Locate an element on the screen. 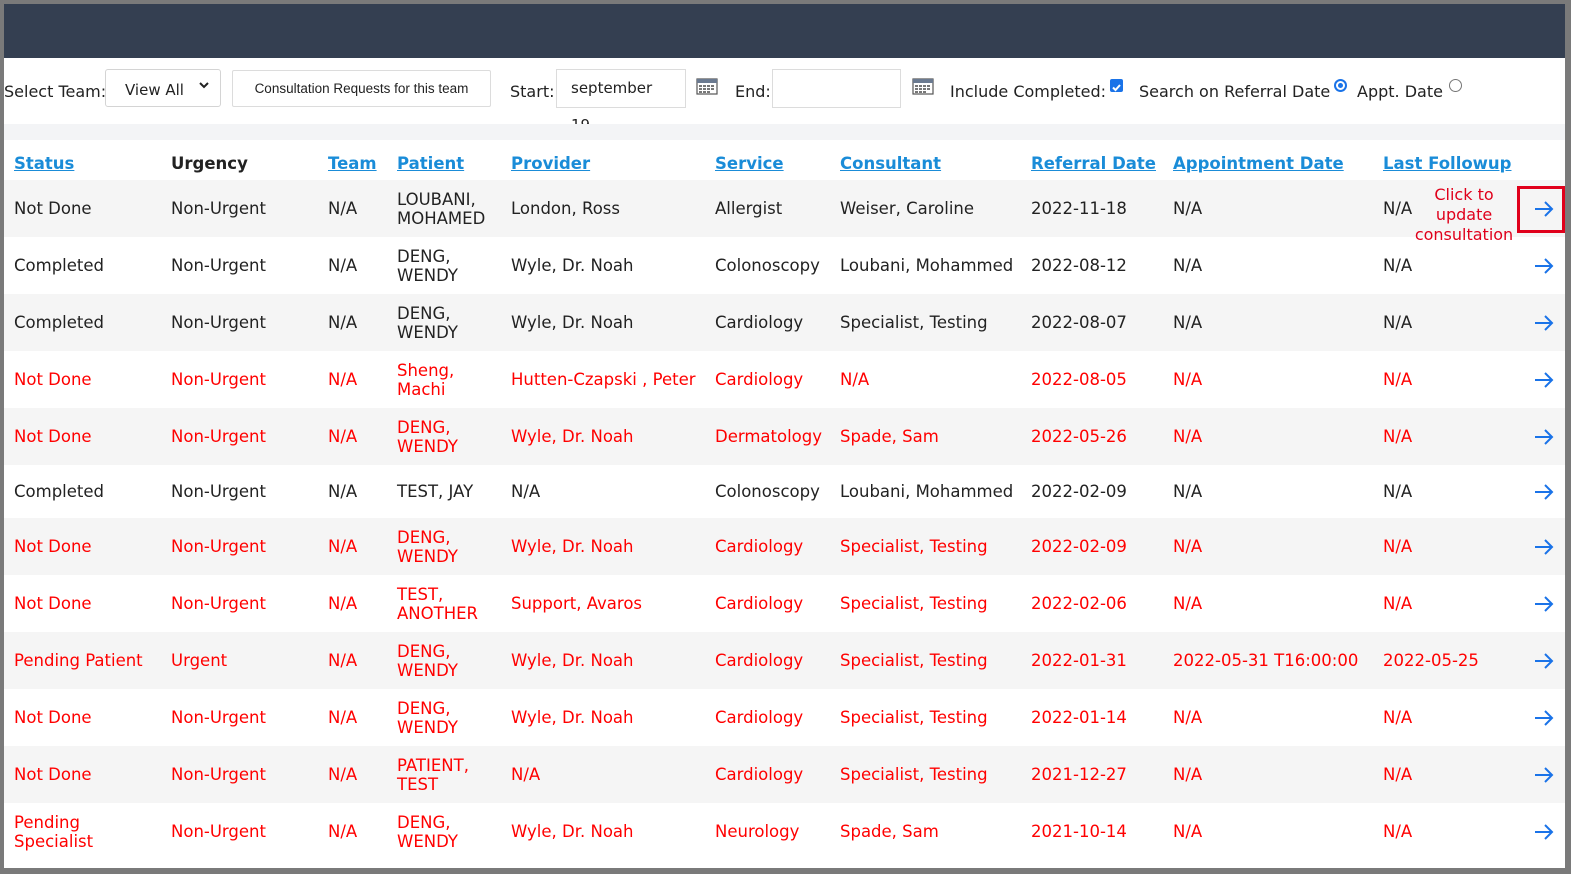  cell-provider: London, Ross is located at coordinates (565, 208).